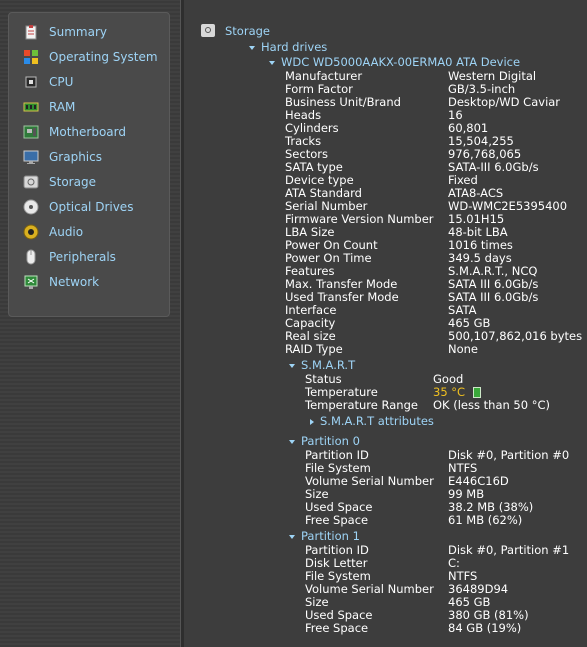 The width and height of the screenshot is (587, 647). I want to click on sidebar-item-graphics: Graphics, so click(95, 157).